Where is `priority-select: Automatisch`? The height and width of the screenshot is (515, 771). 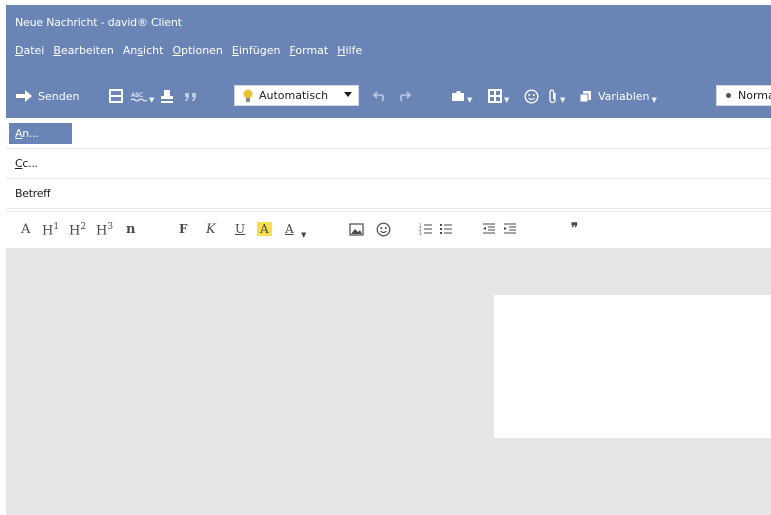
priority-select: Automatisch is located at coordinates (296, 95).